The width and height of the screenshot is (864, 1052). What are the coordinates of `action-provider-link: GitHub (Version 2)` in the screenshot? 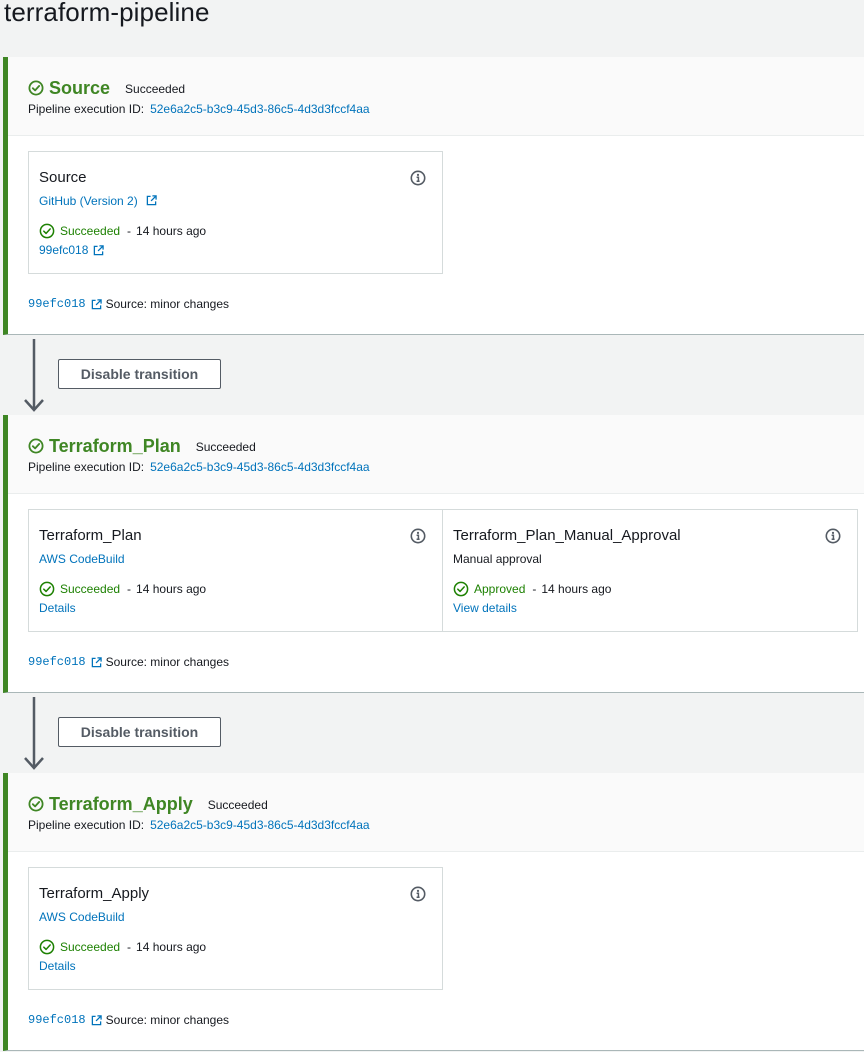 It's located at (88, 201).